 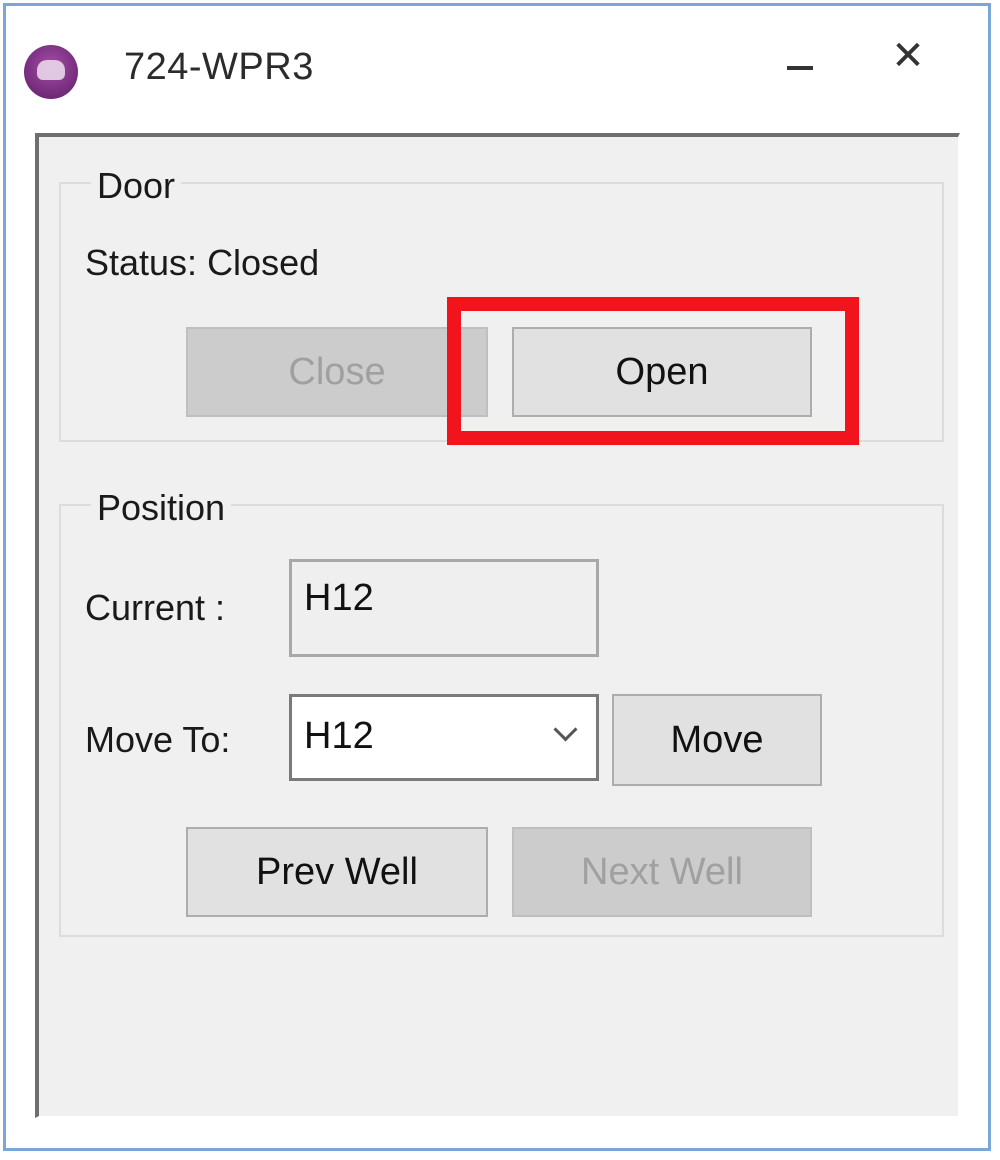 I want to click on next-well-button: Next Well, so click(x=662, y=872).